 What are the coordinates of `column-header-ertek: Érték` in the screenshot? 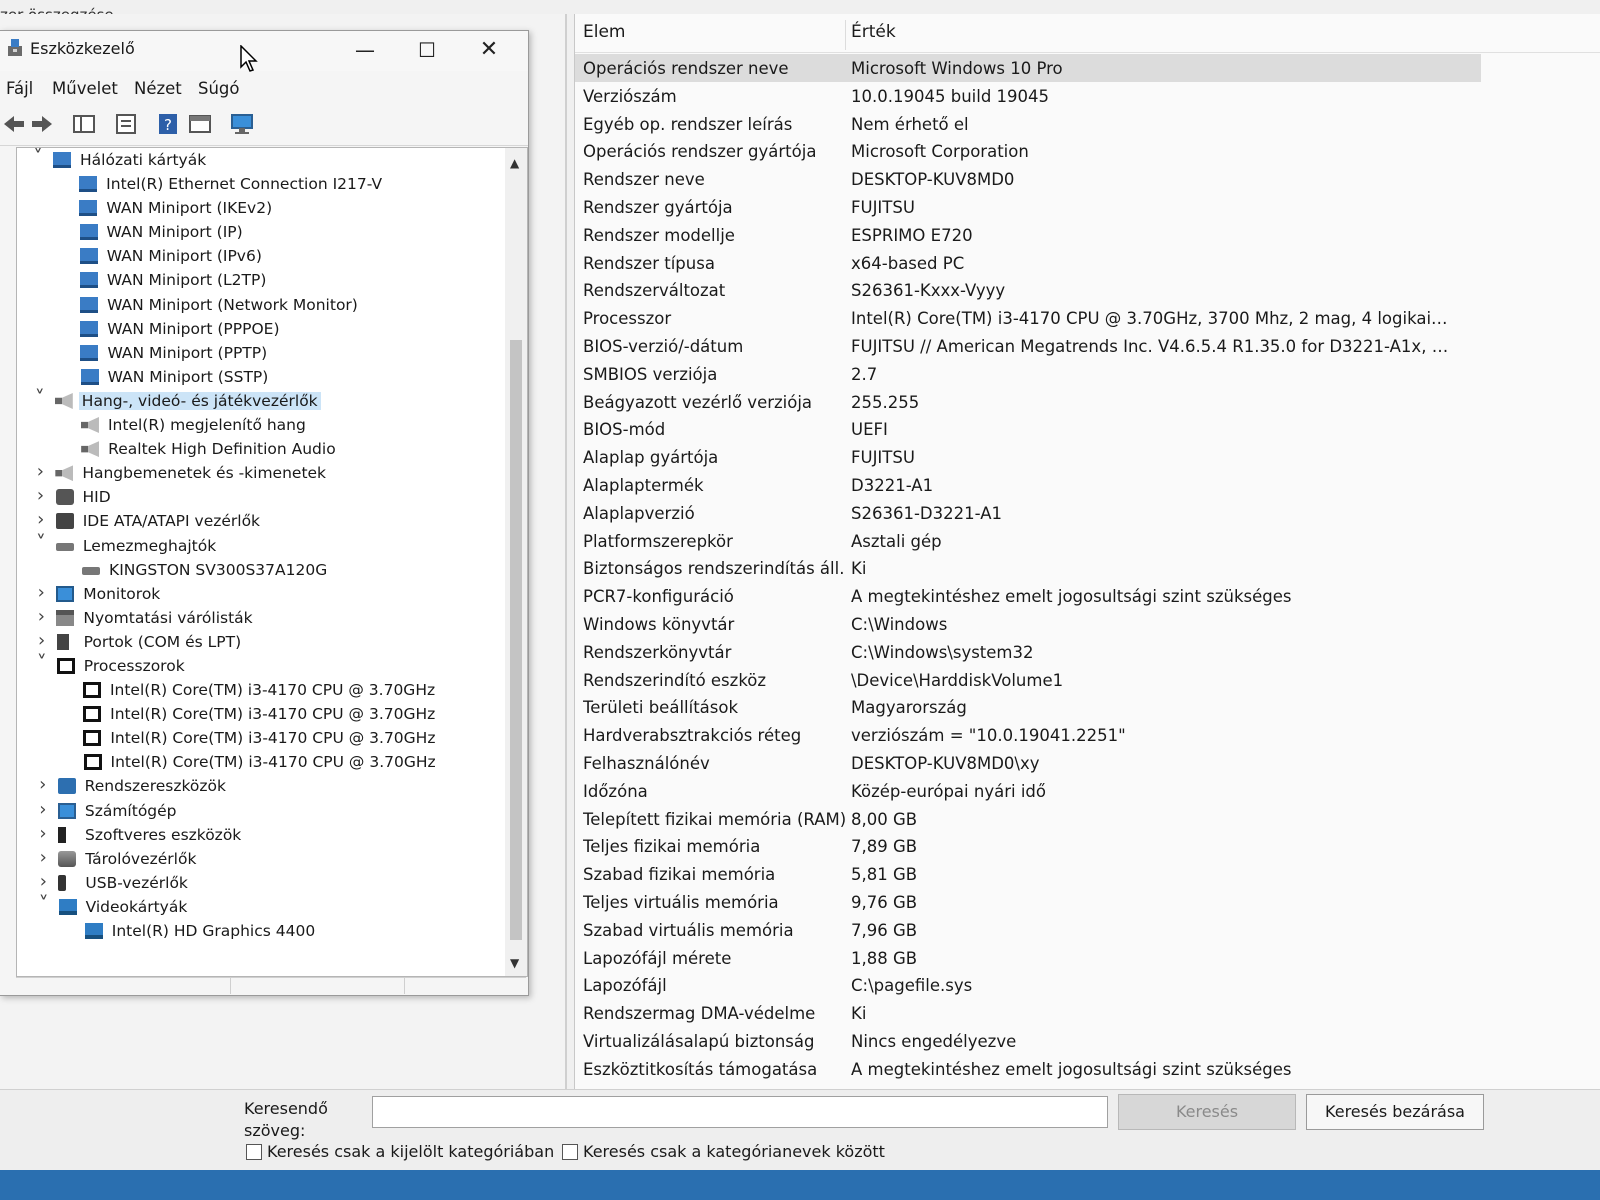 It's located at (873, 32).